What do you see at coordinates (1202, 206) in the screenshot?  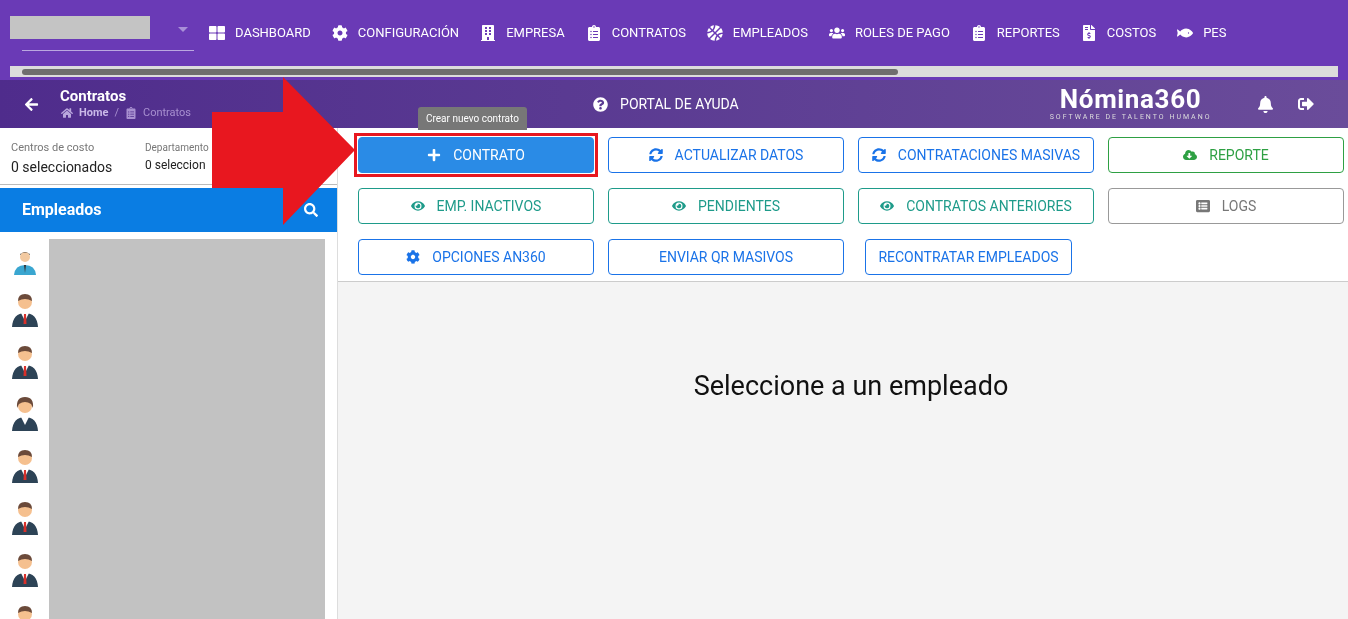 I see `list-icon` at bounding box center [1202, 206].